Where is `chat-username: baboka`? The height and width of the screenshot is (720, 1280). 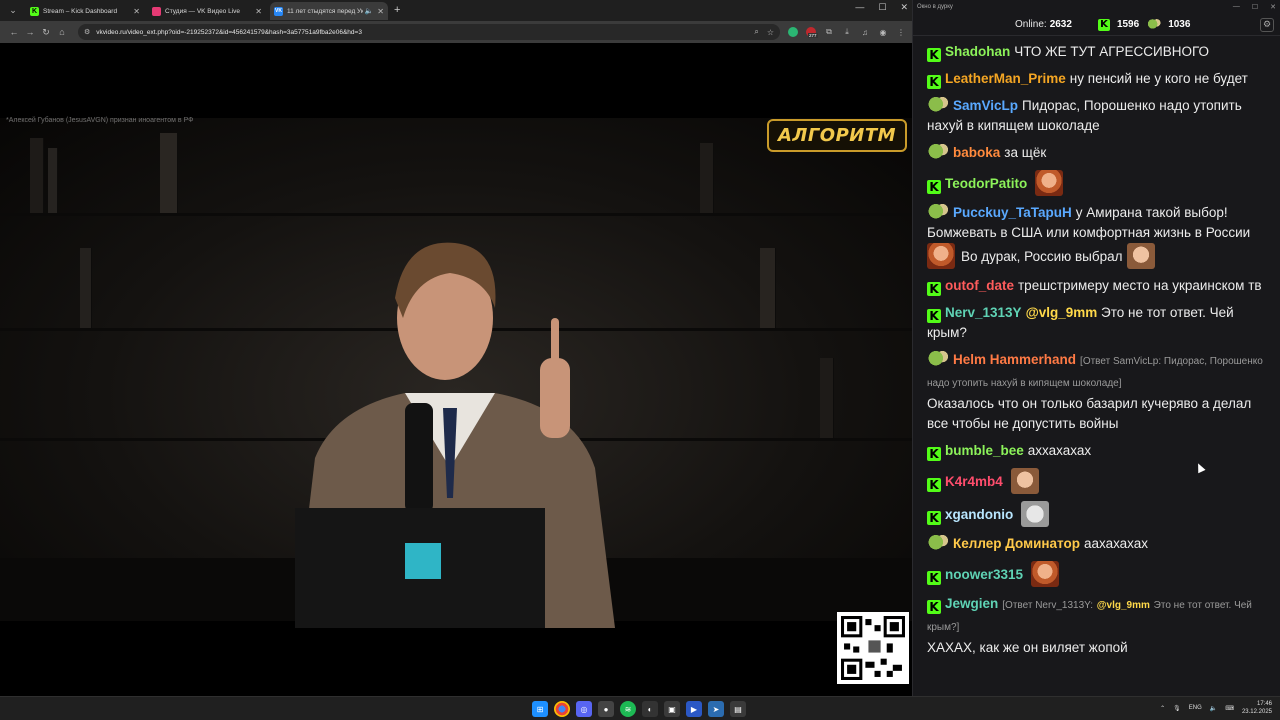 chat-username: baboka is located at coordinates (976, 152).